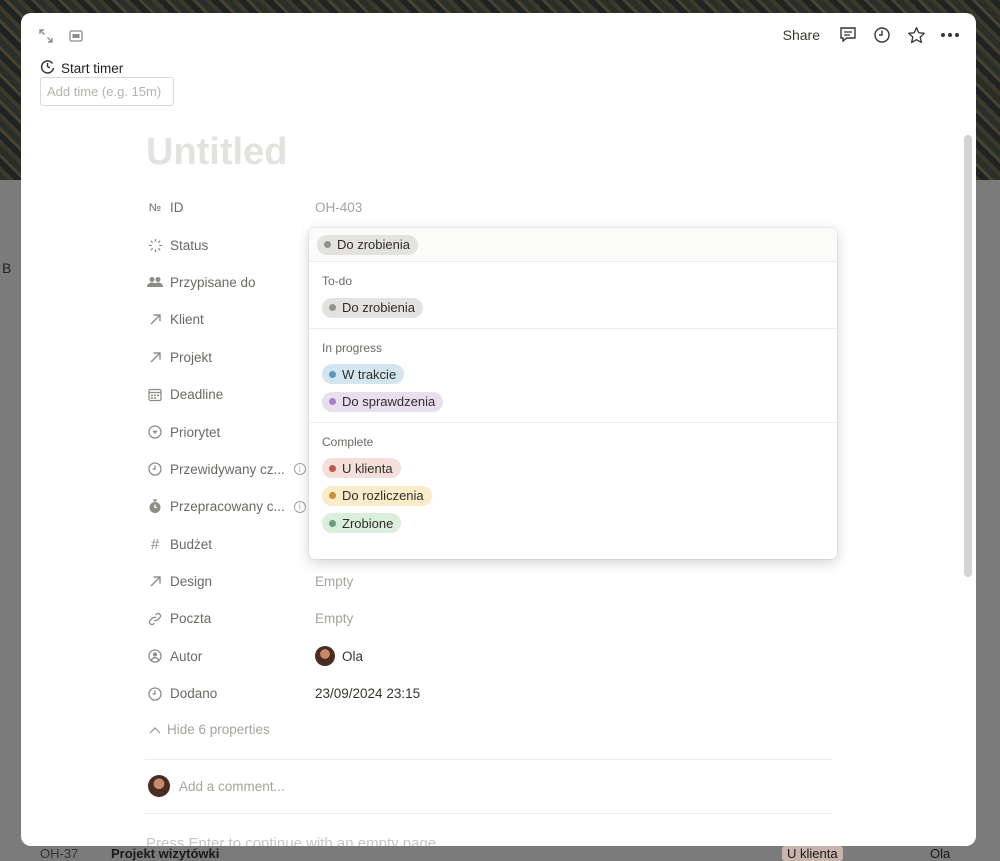 The image size is (1000, 861). What do you see at coordinates (155, 729) in the screenshot?
I see `chevron-up-icon` at bounding box center [155, 729].